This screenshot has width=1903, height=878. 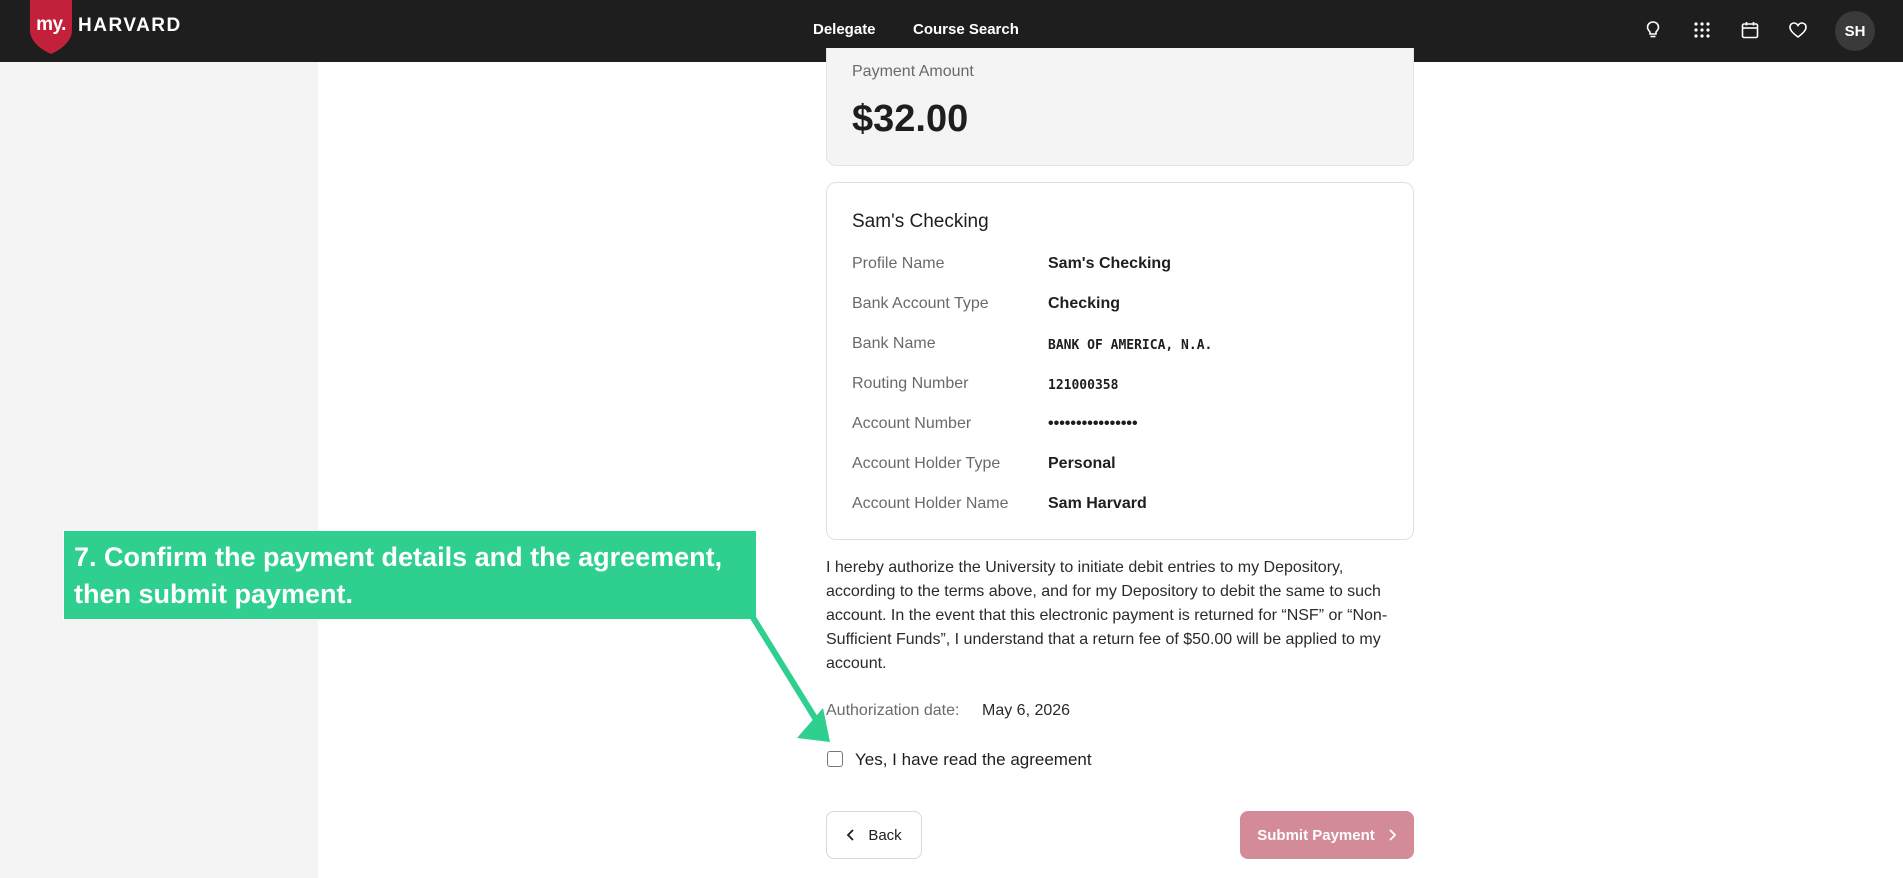 What do you see at coordinates (910, 383) in the screenshot?
I see `routing-number-label: Routing Number` at bounding box center [910, 383].